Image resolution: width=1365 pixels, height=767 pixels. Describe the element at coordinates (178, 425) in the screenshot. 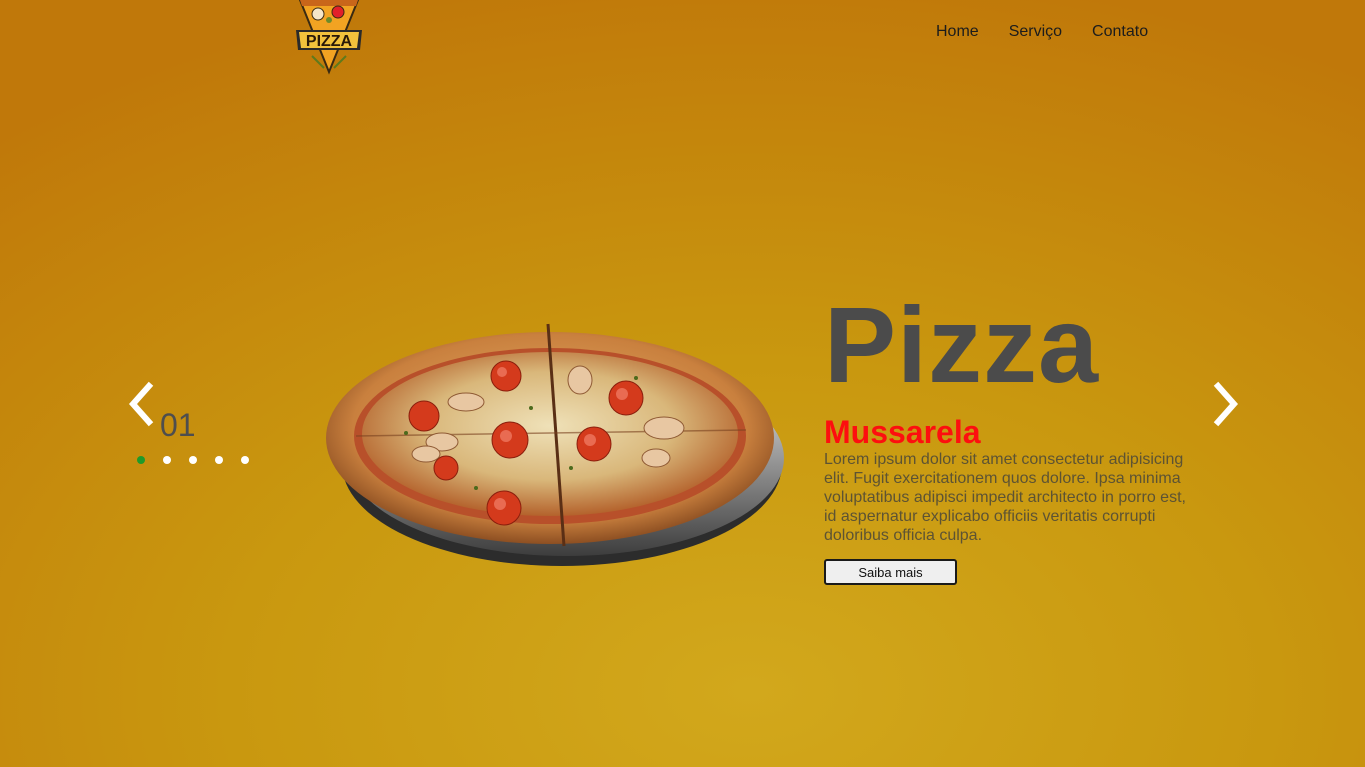

I see `slide-counter: 01` at that location.